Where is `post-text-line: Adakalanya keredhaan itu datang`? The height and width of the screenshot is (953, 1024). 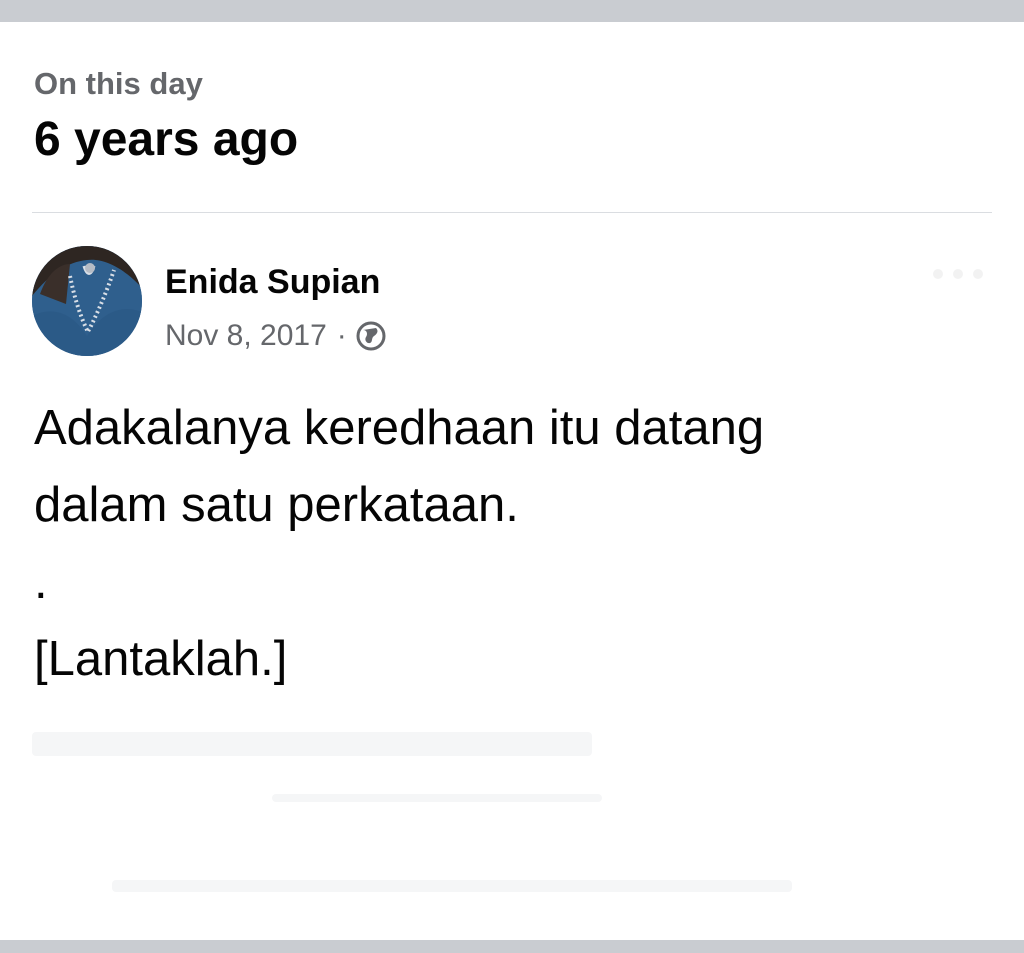
post-text-line: Adakalanya keredhaan itu datang is located at coordinates (399, 428).